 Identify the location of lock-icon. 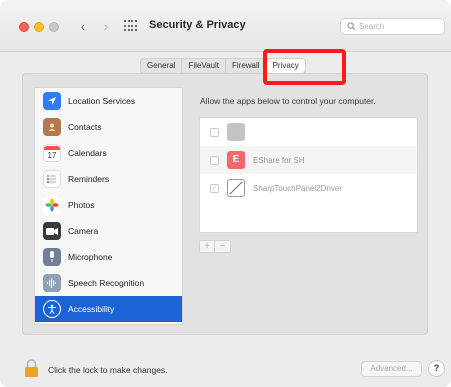
(31, 368).